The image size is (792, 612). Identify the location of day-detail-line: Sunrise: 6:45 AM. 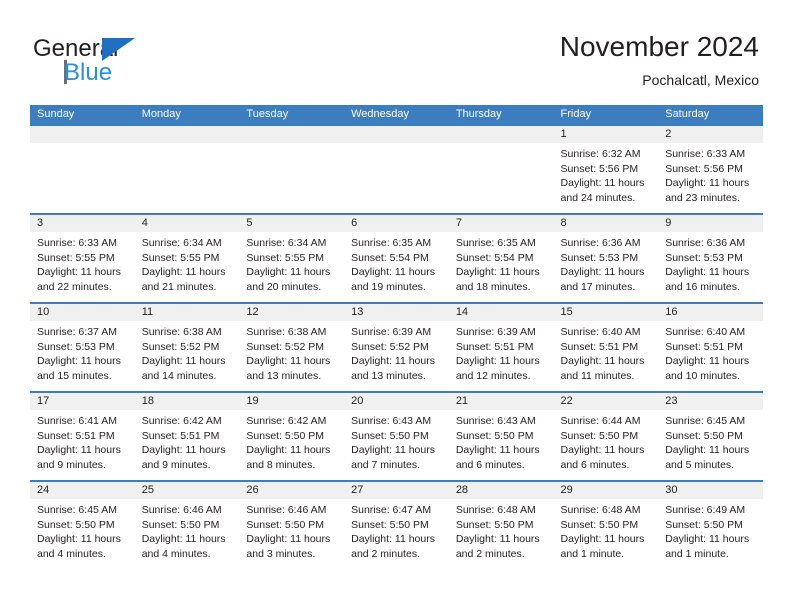
(77, 510).